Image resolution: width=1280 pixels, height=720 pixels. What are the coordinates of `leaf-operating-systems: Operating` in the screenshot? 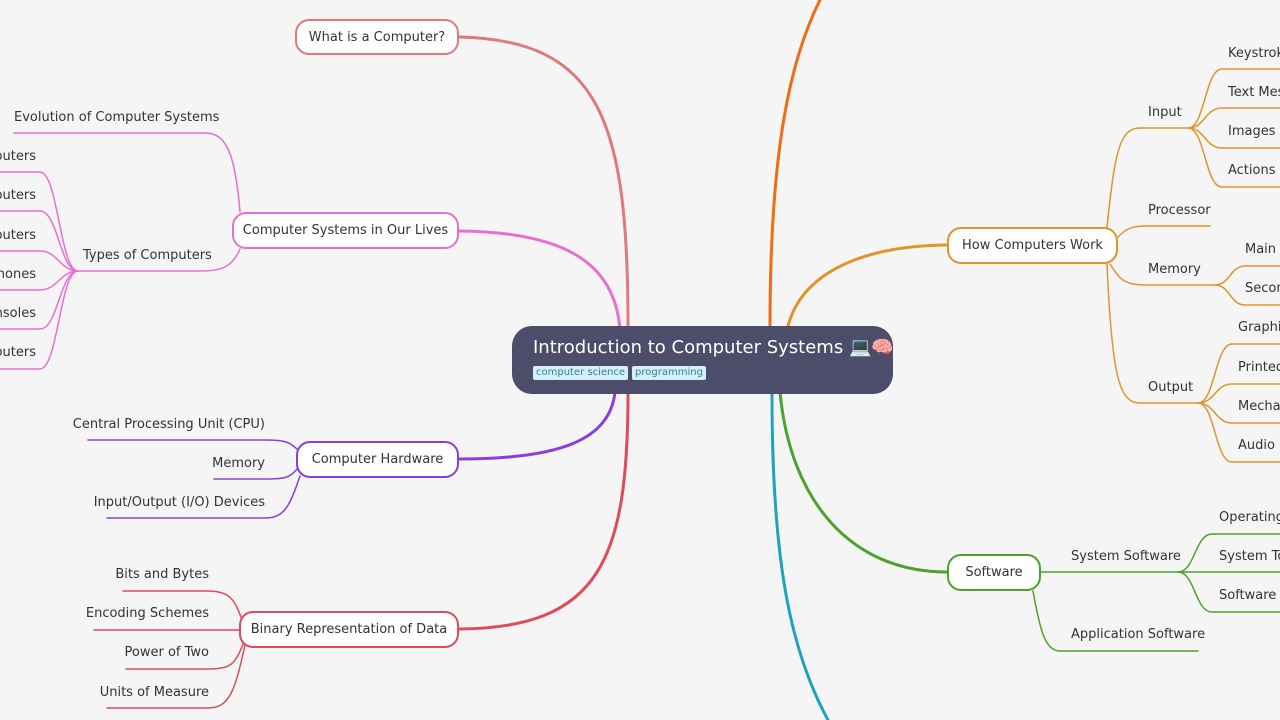 It's located at (1249, 518).